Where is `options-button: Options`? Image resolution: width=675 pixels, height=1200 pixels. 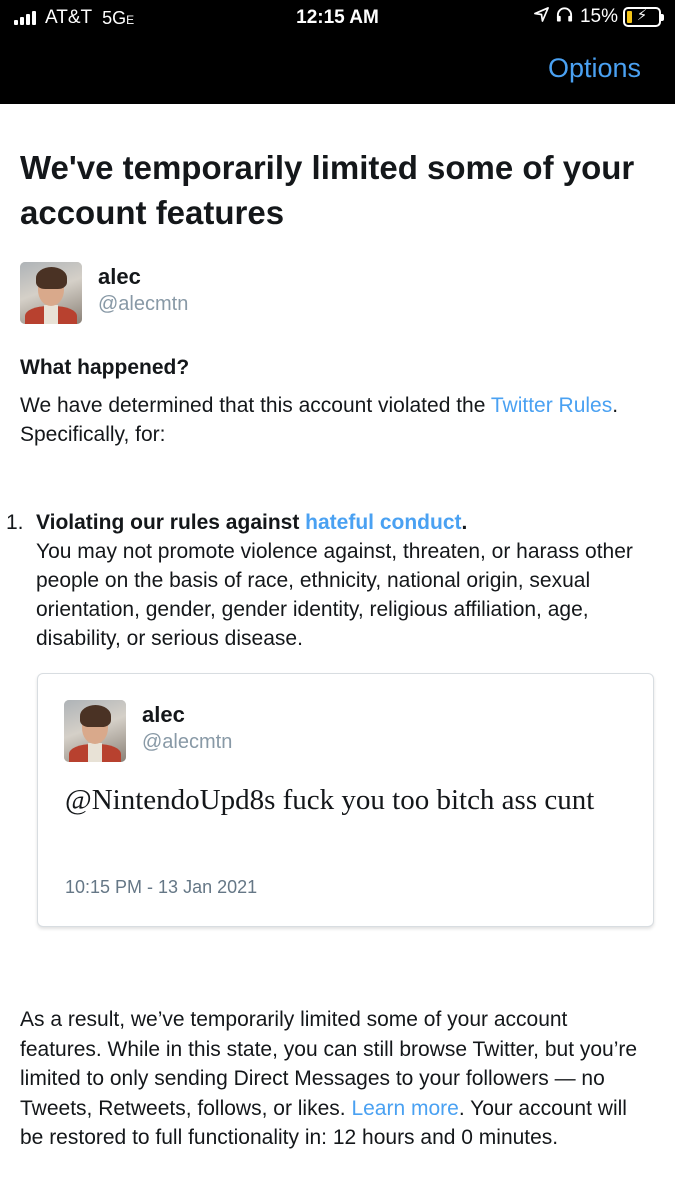
options-button: Options is located at coordinates (594, 68).